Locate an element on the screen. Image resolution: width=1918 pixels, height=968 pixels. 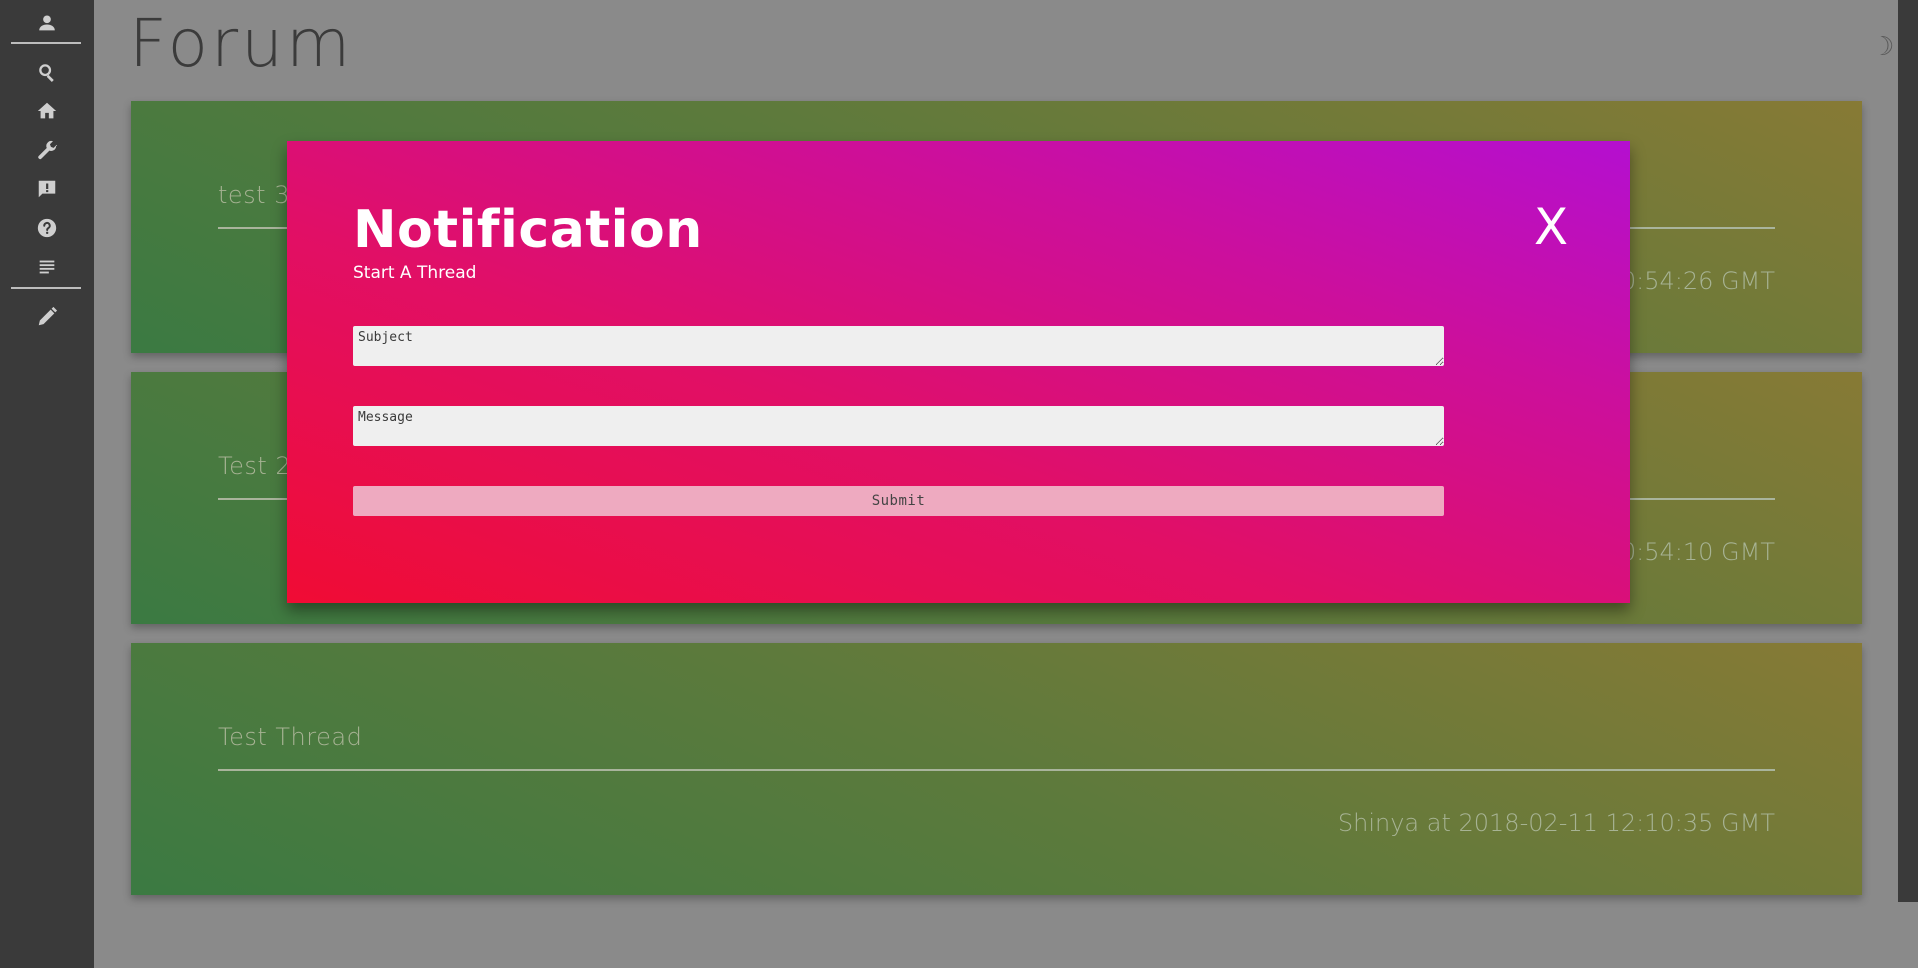
profile-button is located at coordinates (47, 23).